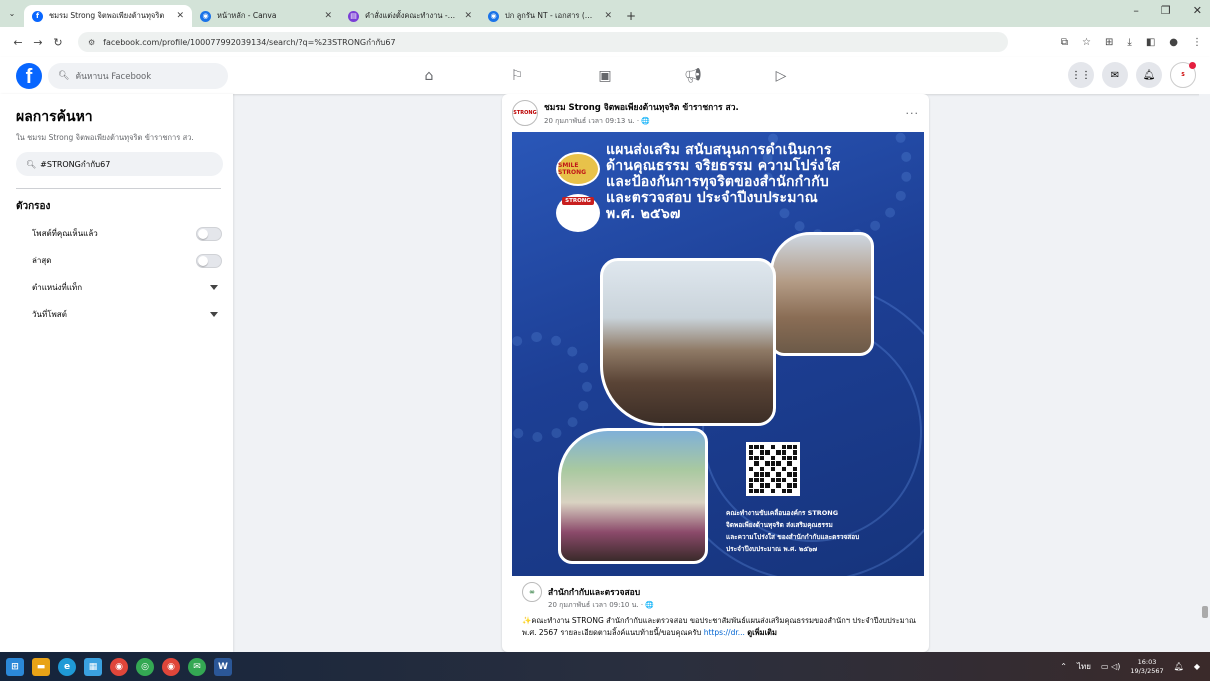  Describe the element at coordinates (64, 75) in the screenshot. I see `search-icon: 🔍︎` at that location.